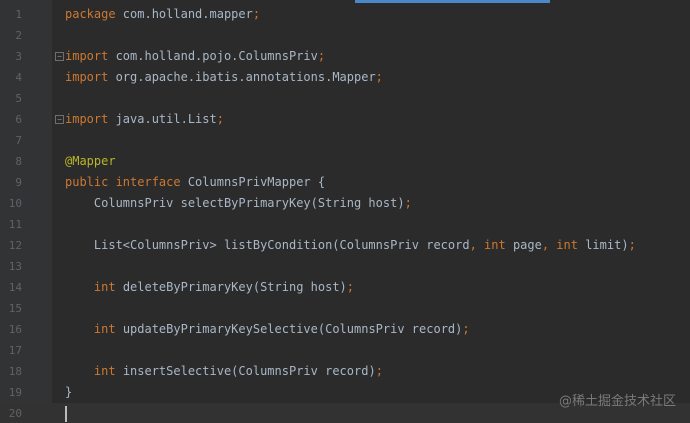  What do you see at coordinates (617, 401) in the screenshot?
I see `watermark: @稀土掘金技术社区` at bounding box center [617, 401].